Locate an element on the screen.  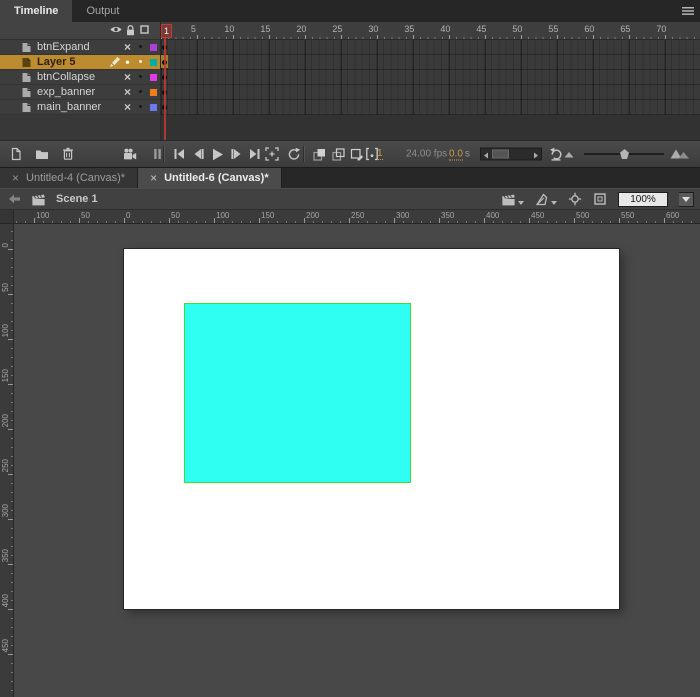
frame-ruler-ticks is located at coordinates (430, 37).